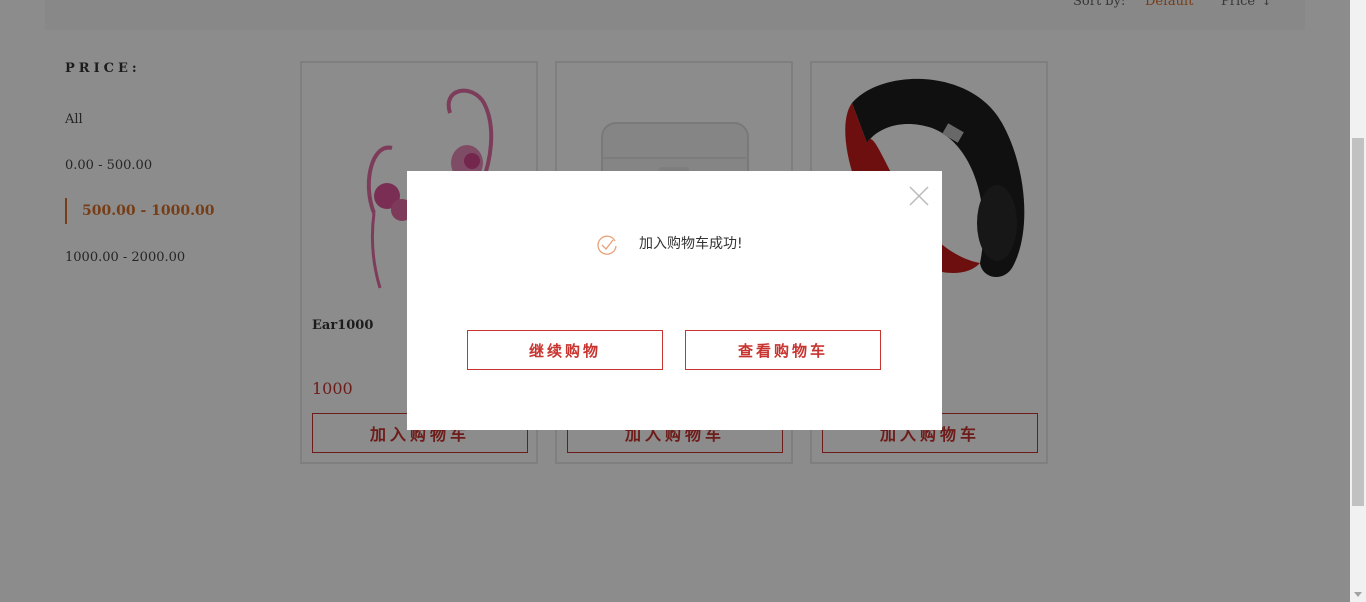  What do you see at coordinates (1358, 594) in the screenshot?
I see `scroll-down-icon` at bounding box center [1358, 594].